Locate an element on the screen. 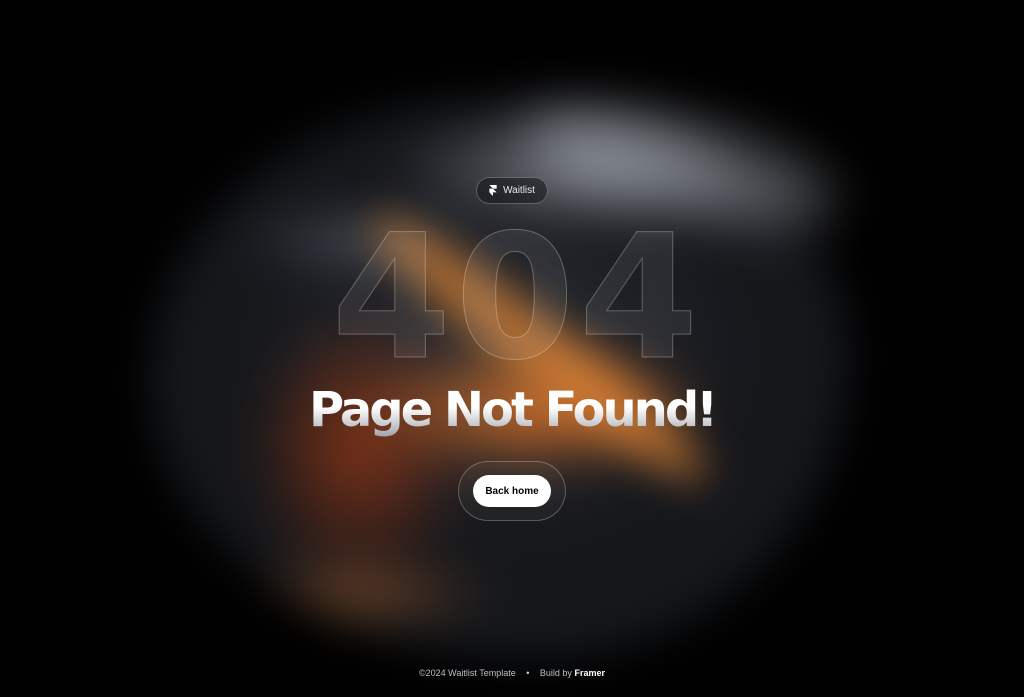 The height and width of the screenshot is (697, 1024). waitlist-badge-label: Waitlist is located at coordinates (519, 190).